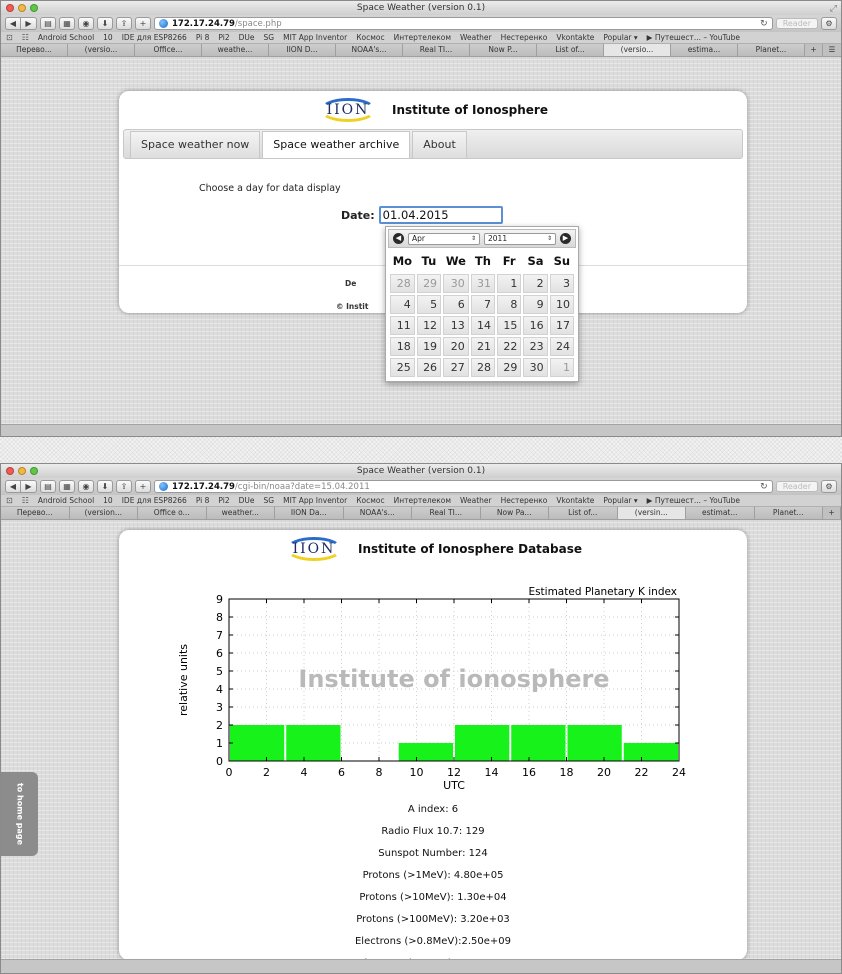 The height and width of the screenshot is (974, 842). What do you see at coordinates (269, 500) in the screenshot?
I see `bookmark-item: SG` at bounding box center [269, 500].